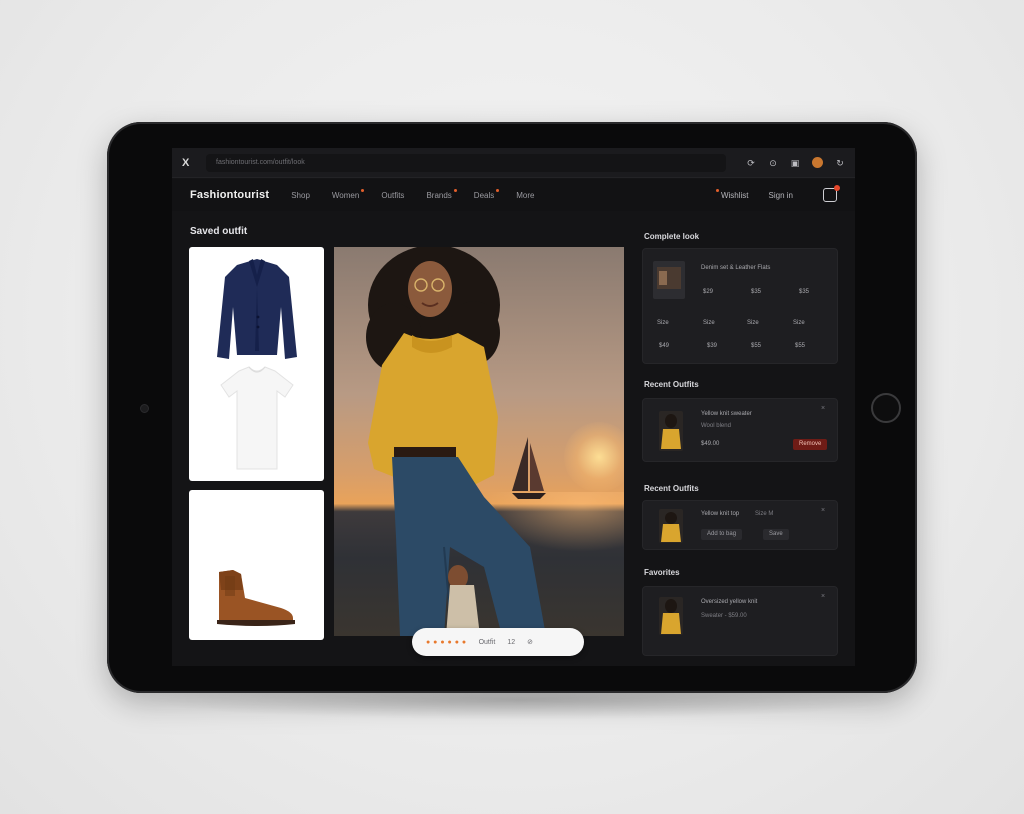 The width and height of the screenshot is (1024, 814). I want to click on item-name: Yellow knit sweater, so click(726, 414).